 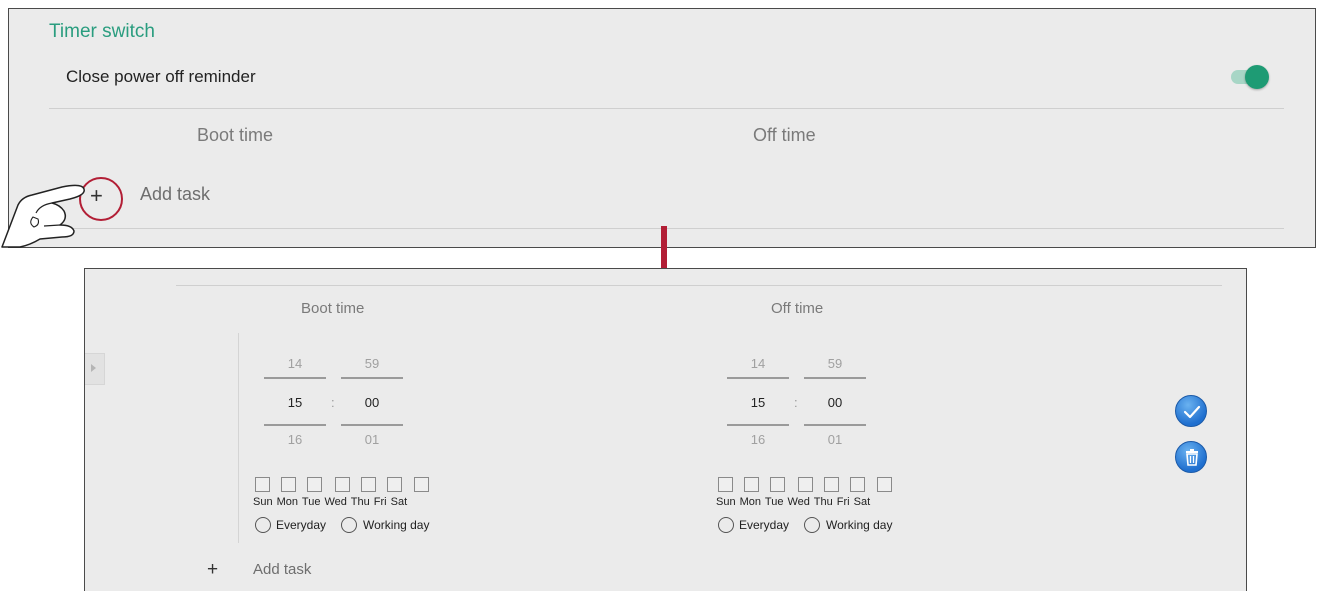 What do you see at coordinates (726, 525) in the screenshot?
I see `off-everyday-radio` at bounding box center [726, 525].